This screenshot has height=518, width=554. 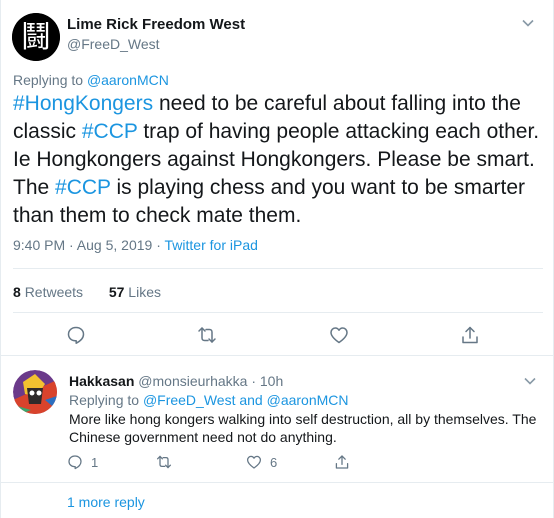 I want to click on reply-like-action: 6, so click(x=261, y=462).